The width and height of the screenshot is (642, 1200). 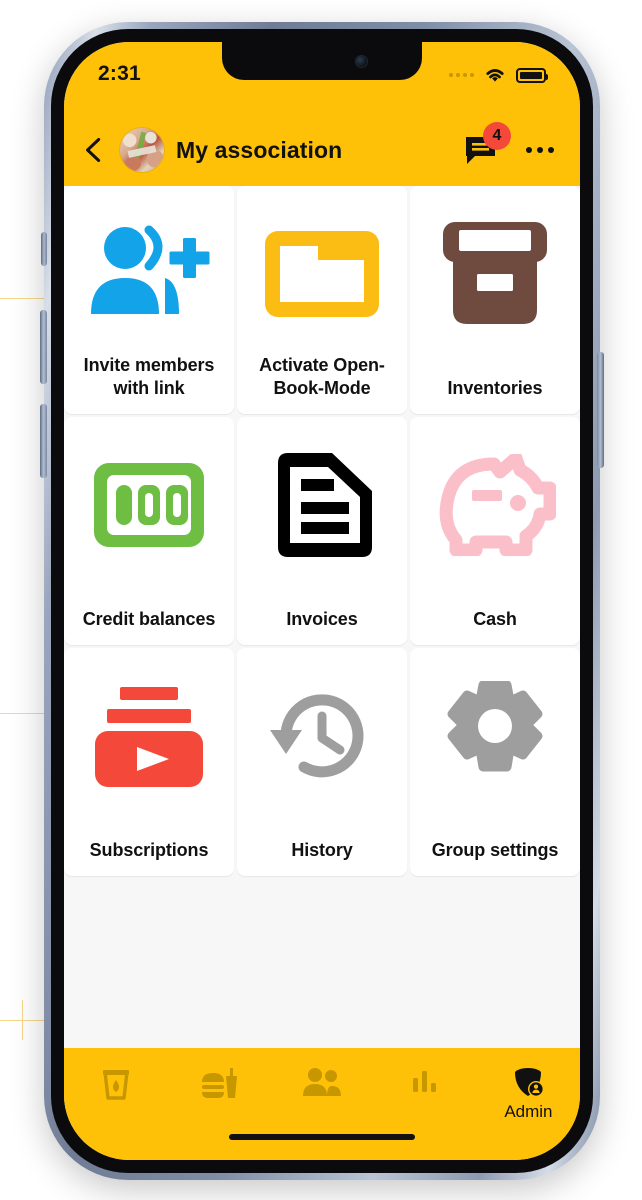 I want to click on avatar, so click(x=142, y=150).